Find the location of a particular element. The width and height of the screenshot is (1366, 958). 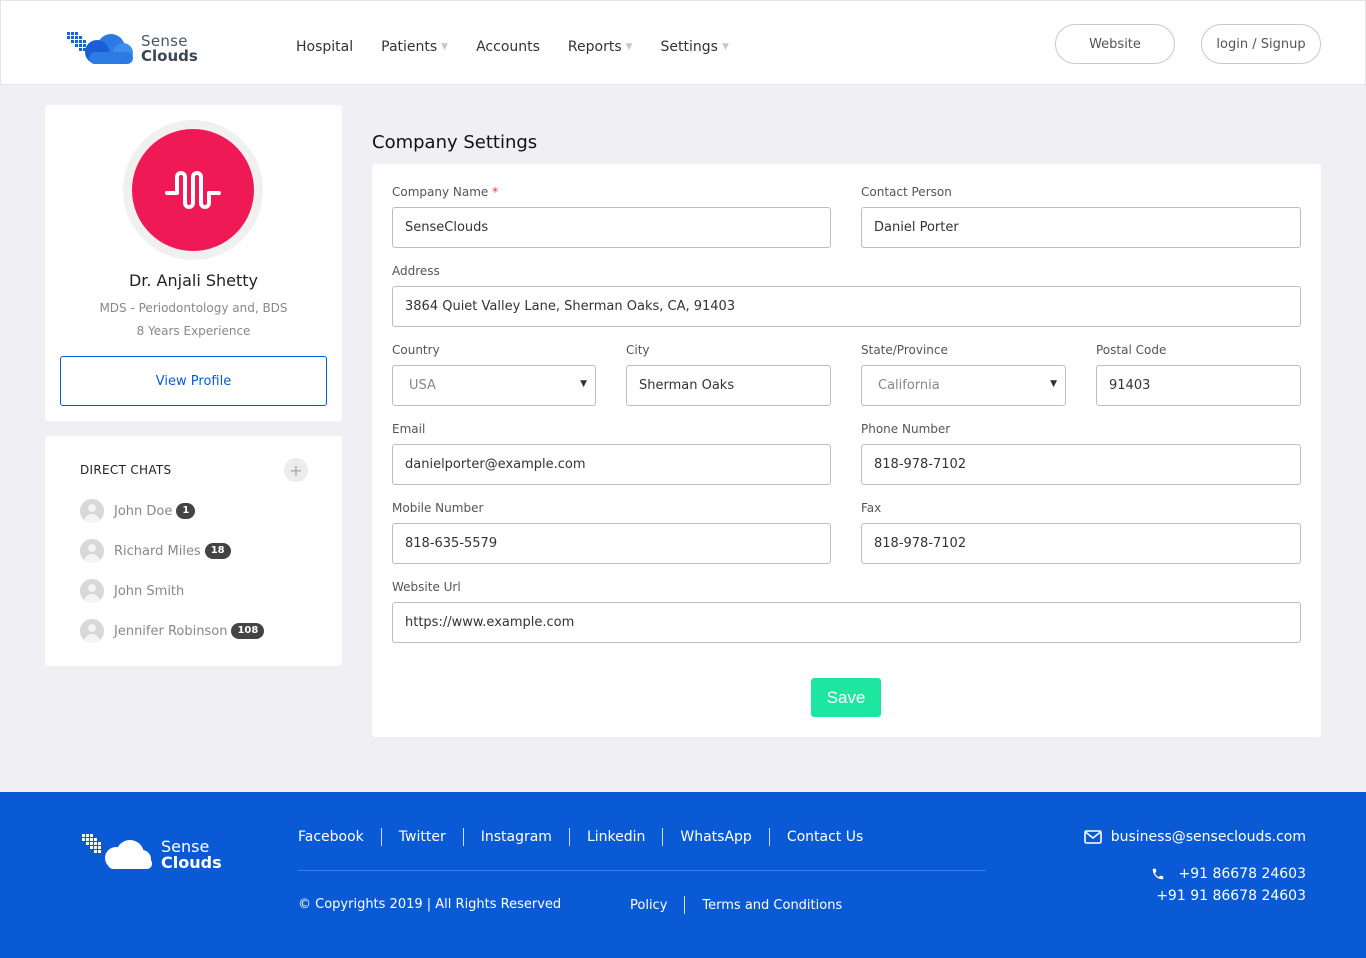

footer-email: business@senseclouds.com is located at coordinates (1194, 837).